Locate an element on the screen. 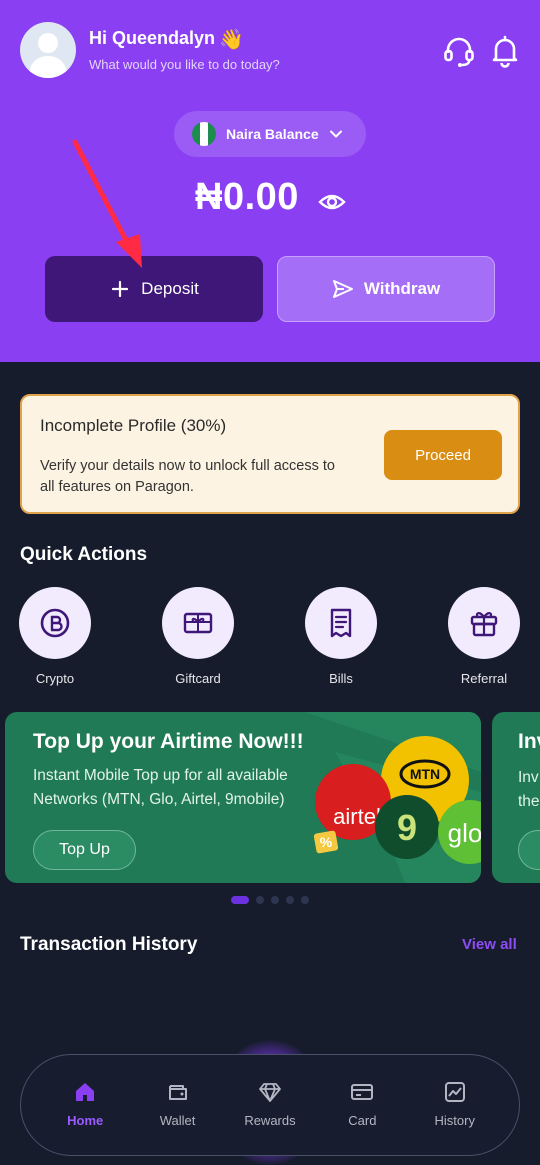 This screenshot has width=540, height=1165. next-banner-button is located at coordinates (529, 850).